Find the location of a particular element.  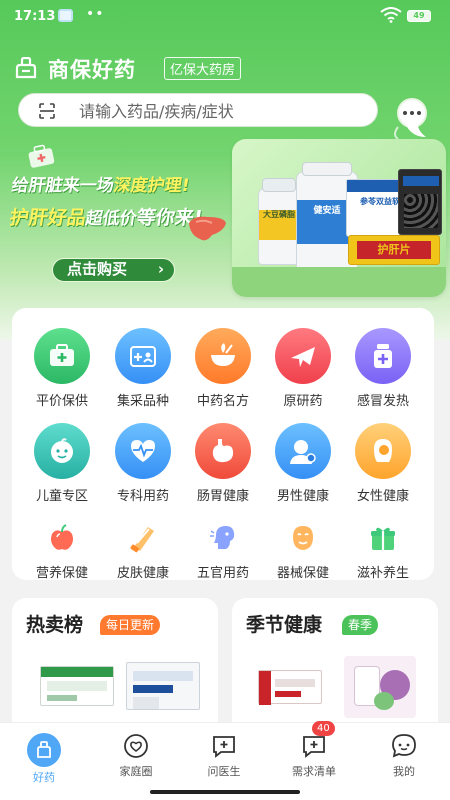

face-mask-icon is located at coordinates (303, 538).